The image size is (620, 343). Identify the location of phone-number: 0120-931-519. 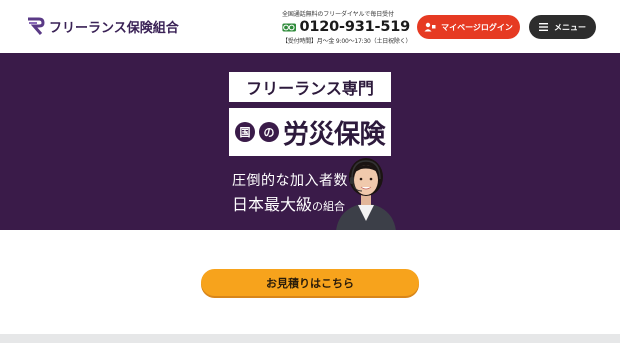
(354, 27).